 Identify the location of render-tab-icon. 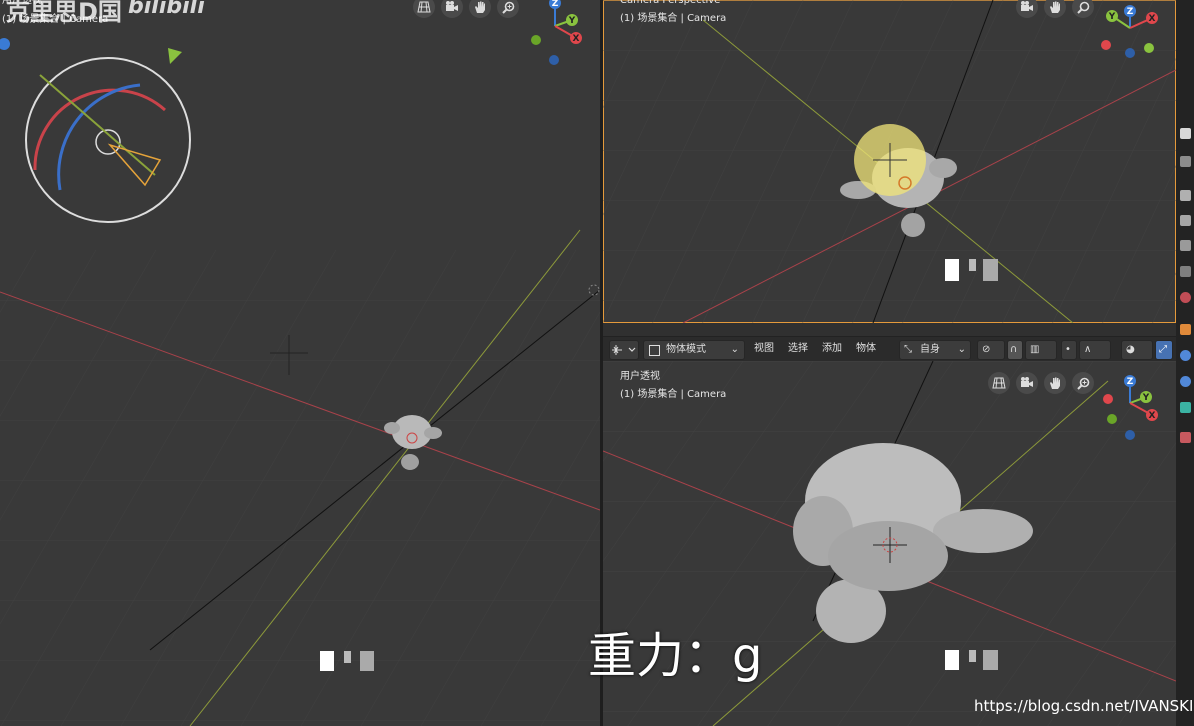
(1185, 161).